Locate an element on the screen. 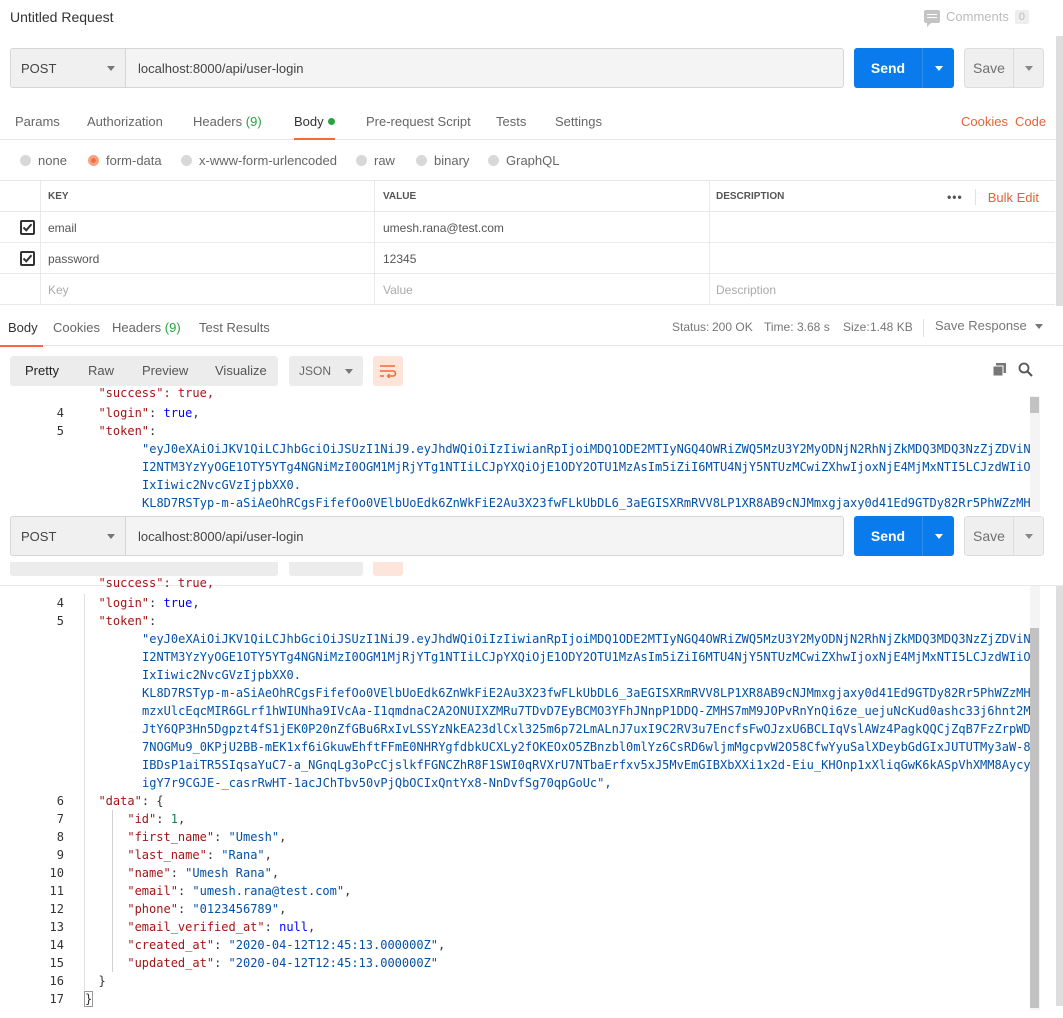 This screenshot has height=1018, width=1063. more-options-icon: ••• is located at coordinates (955, 197).